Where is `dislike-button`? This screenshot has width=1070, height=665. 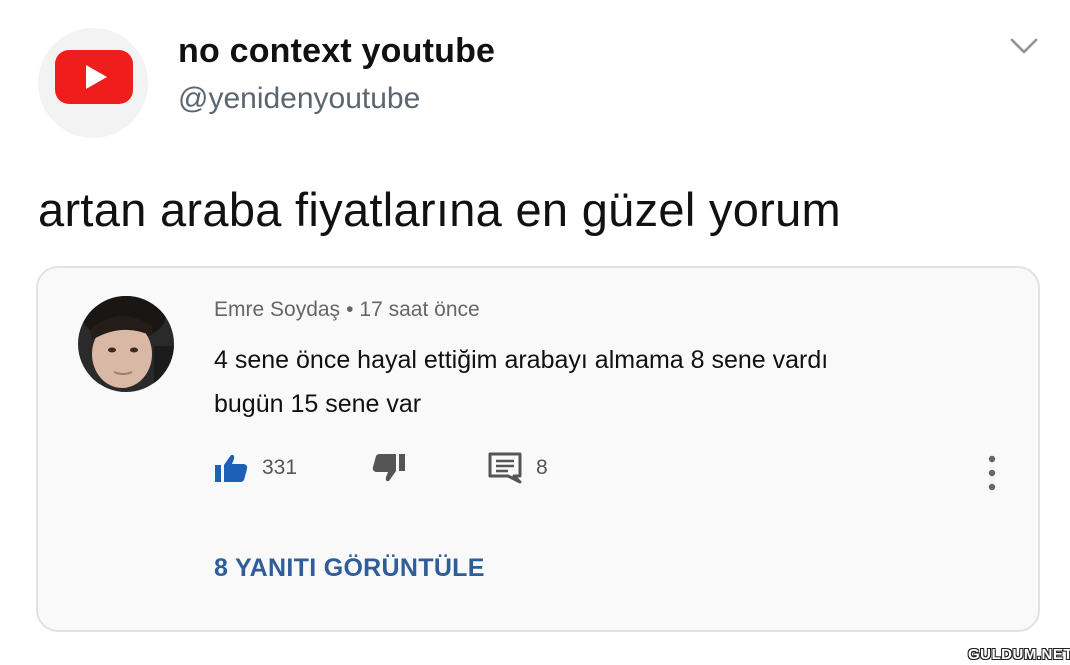
dislike-button is located at coordinates (389, 468).